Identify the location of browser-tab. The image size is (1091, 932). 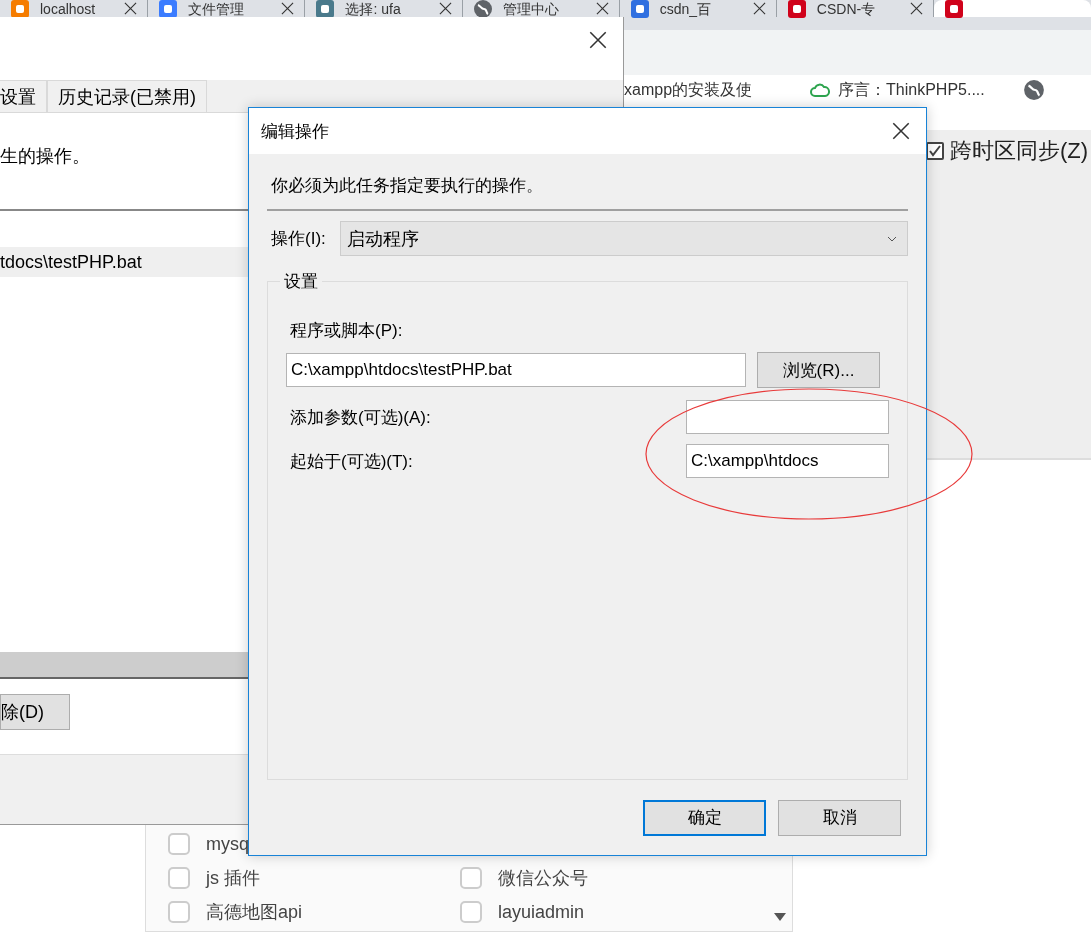
(1012, 8).